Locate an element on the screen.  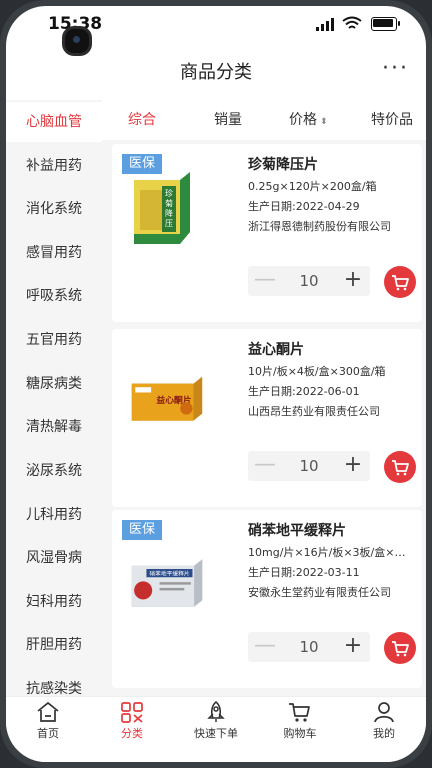
sidebar-item-gynecology: 妇科用药 is located at coordinates (54, 602).